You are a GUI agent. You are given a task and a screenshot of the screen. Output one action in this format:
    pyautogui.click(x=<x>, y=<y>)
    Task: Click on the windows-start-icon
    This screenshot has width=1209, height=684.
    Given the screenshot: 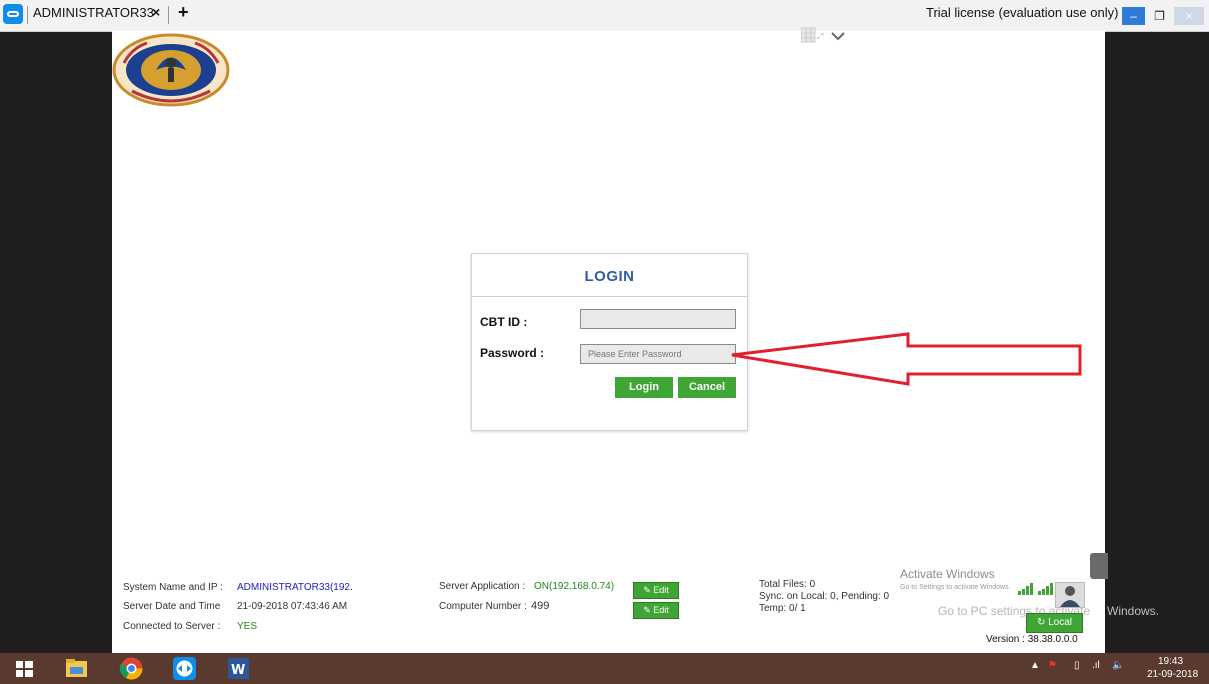 What is the action you would take?
    pyautogui.click(x=24, y=668)
    